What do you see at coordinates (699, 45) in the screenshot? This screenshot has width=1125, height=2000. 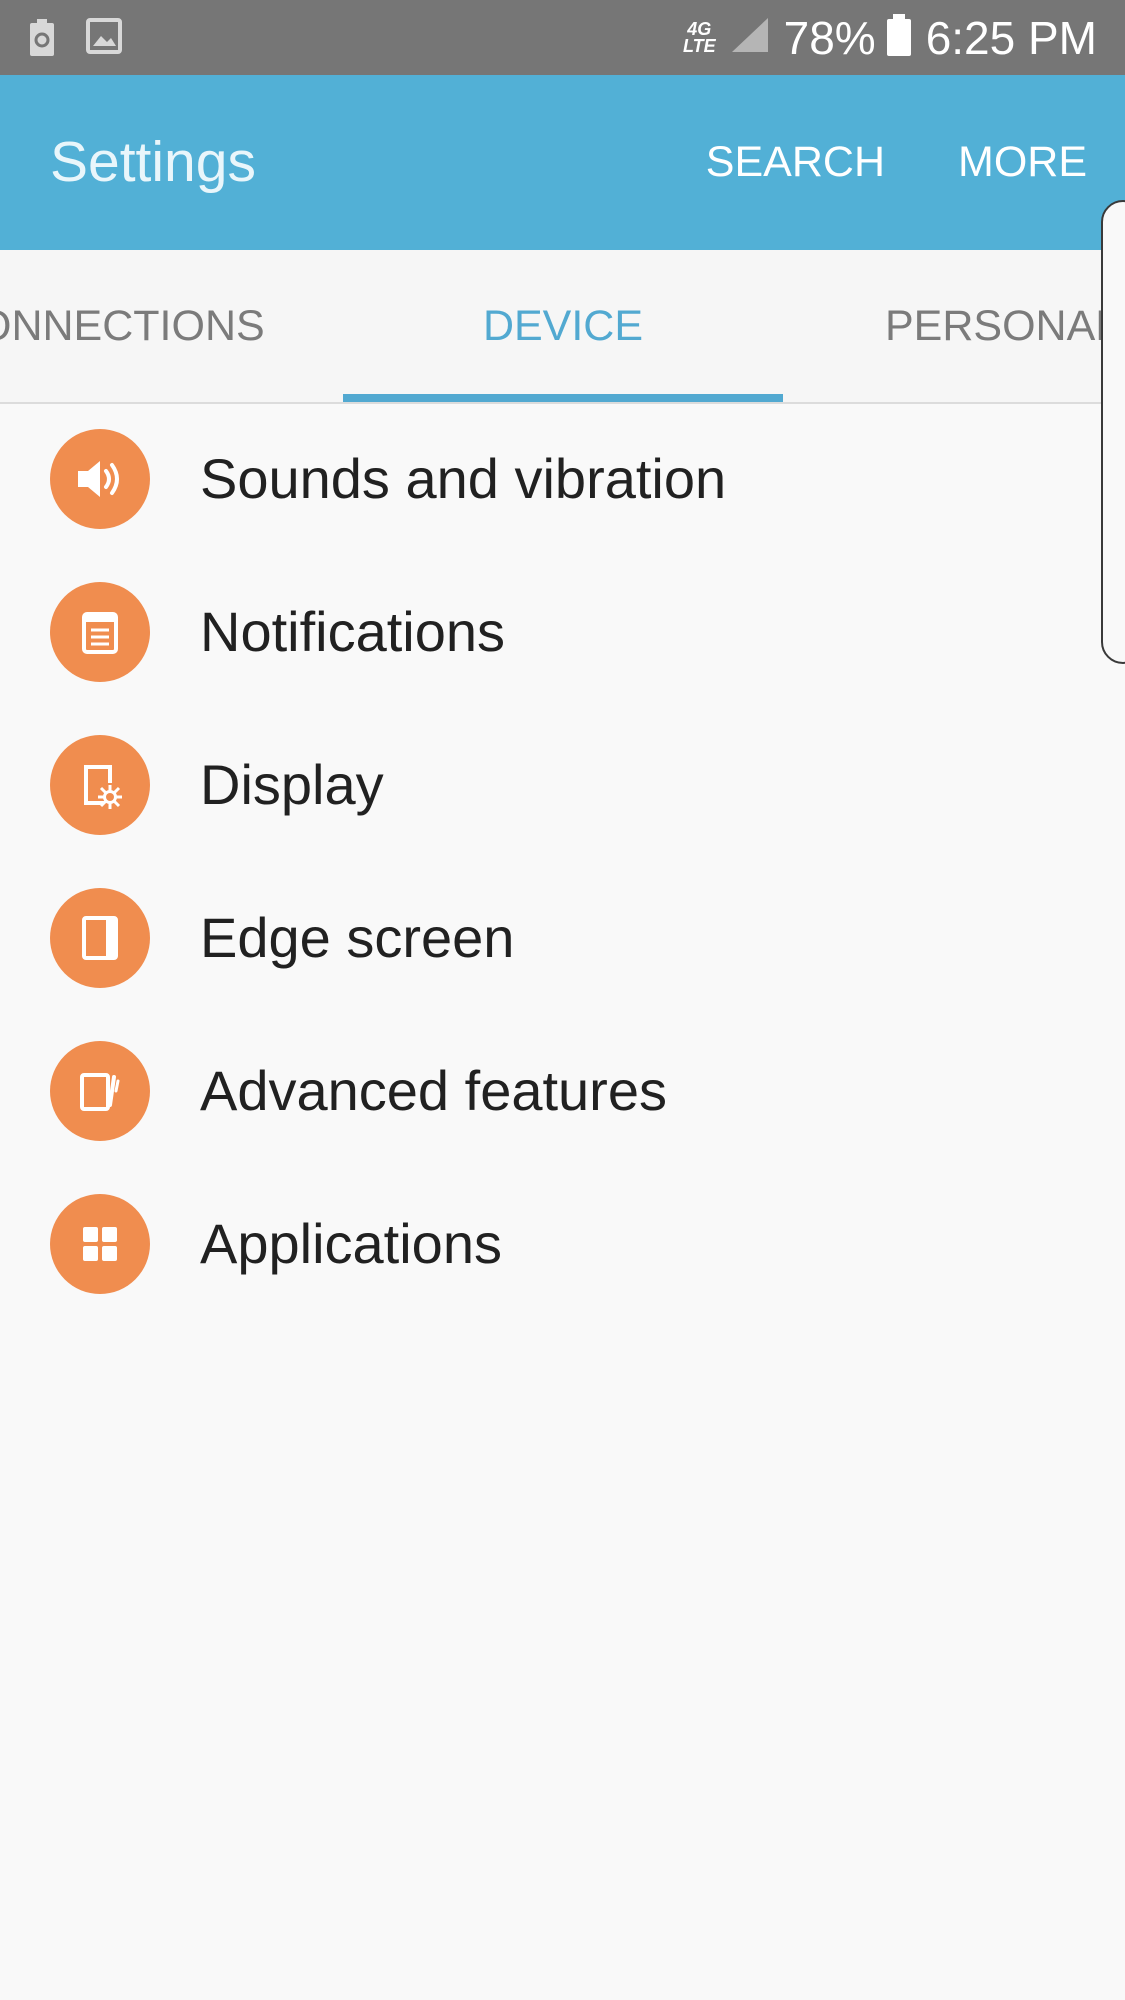 I see `network-type-bottom: LTE` at bounding box center [699, 45].